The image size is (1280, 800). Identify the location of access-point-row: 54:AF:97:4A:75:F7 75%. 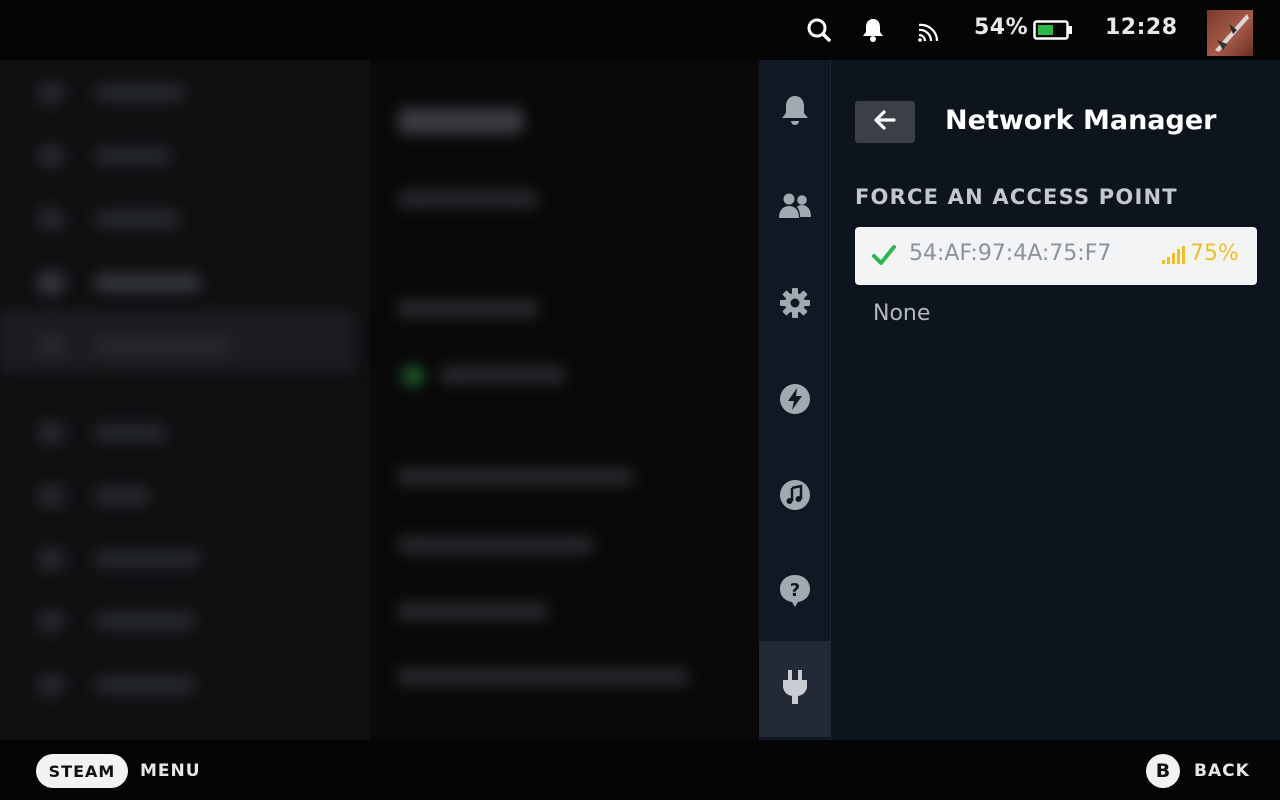
(1056, 256).